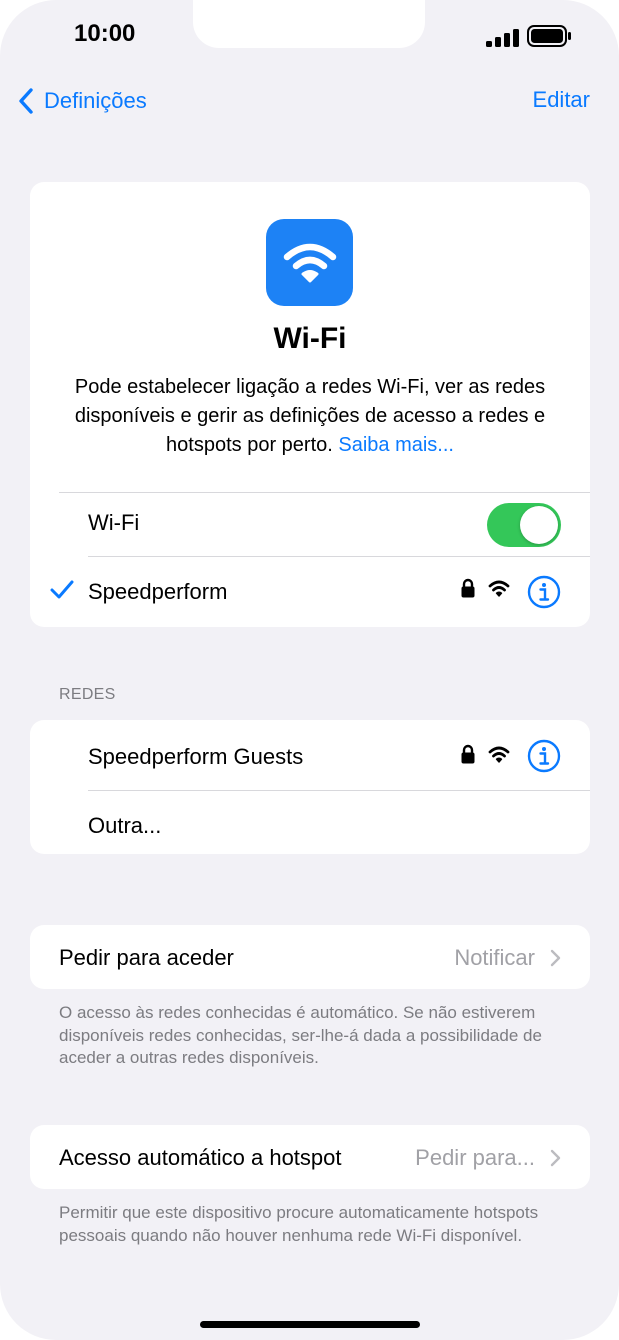  What do you see at coordinates (539, 525) in the screenshot?
I see `toggle-knob` at bounding box center [539, 525].